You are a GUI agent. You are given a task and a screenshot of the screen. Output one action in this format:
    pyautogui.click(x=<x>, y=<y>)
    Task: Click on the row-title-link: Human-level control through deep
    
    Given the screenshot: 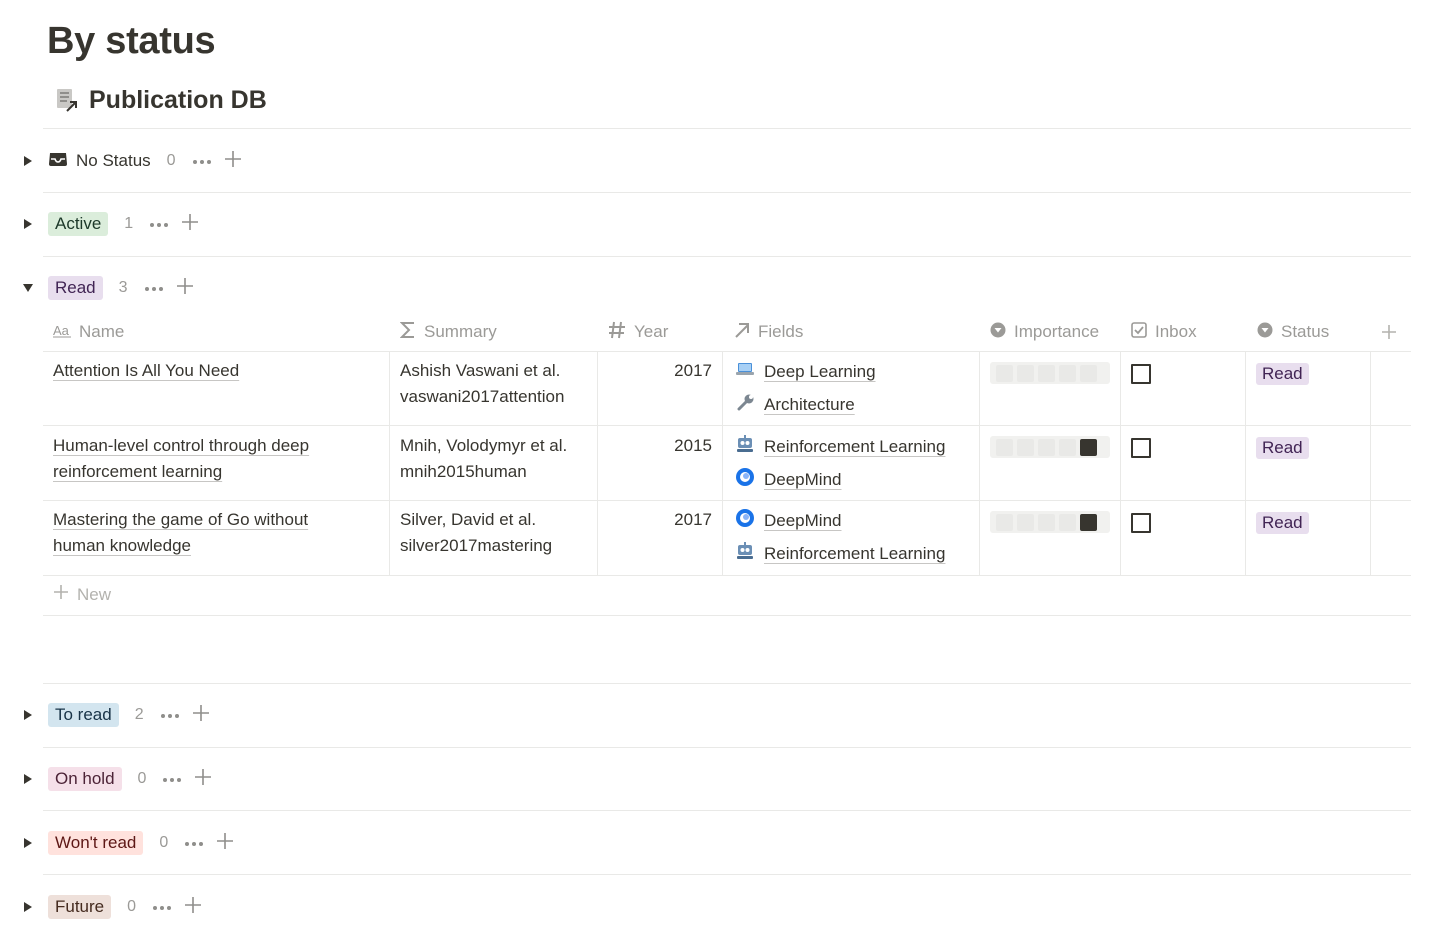 What is the action you would take?
    pyautogui.click(x=181, y=445)
    